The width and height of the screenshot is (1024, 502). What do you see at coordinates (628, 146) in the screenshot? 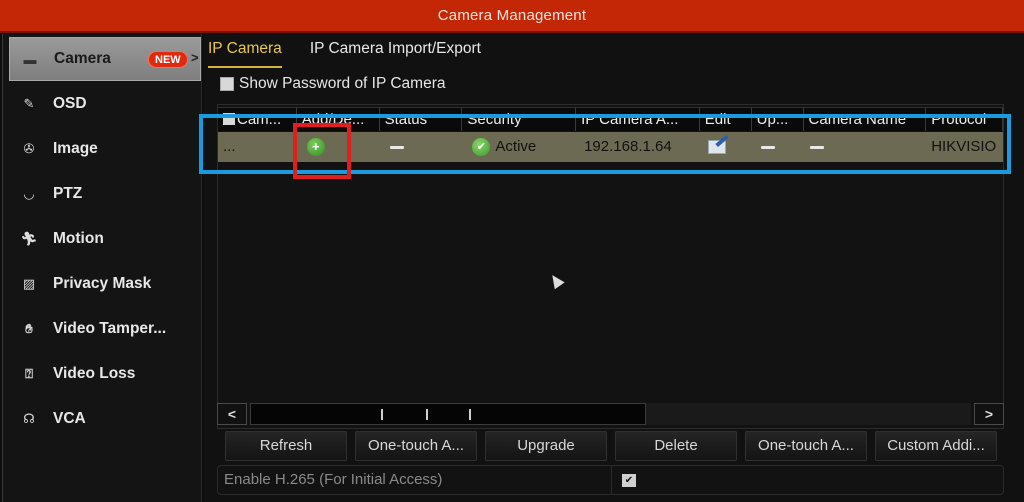
I see `cell-ip-address: 192.168.1.64` at bounding box center [628, 146].